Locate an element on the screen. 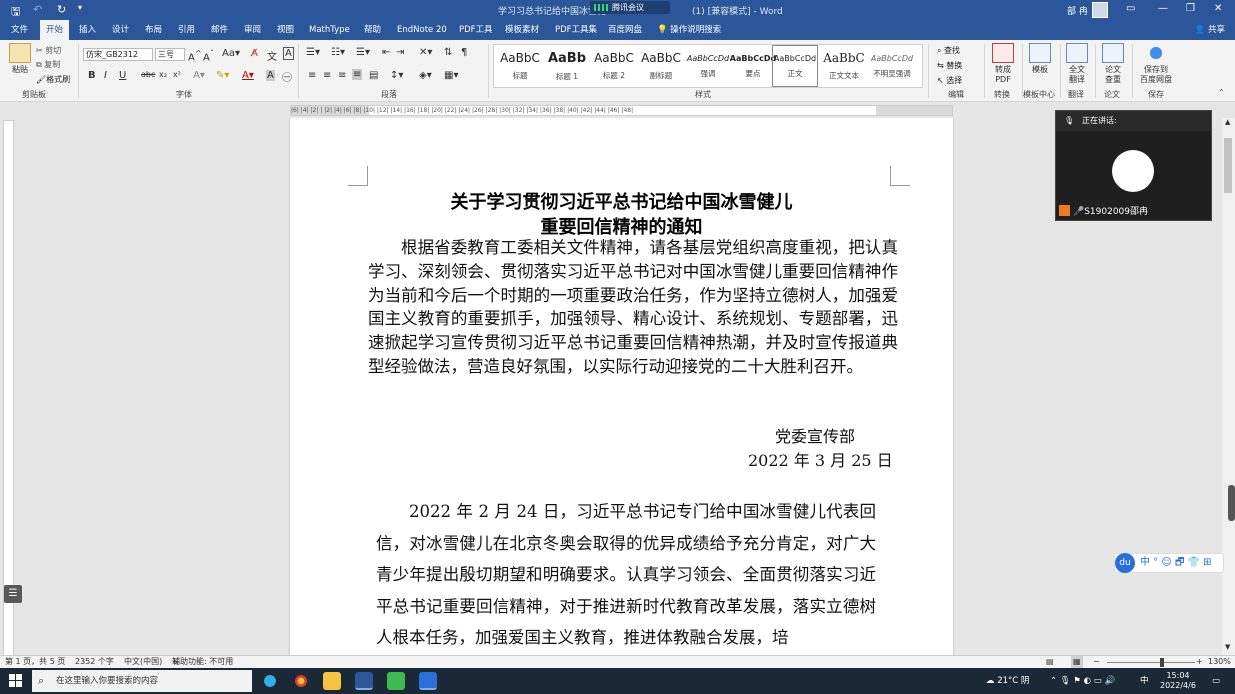 This screenshot has width=1235, height=694. notification-icon: ▭ is located at coordinates (1216, 681).